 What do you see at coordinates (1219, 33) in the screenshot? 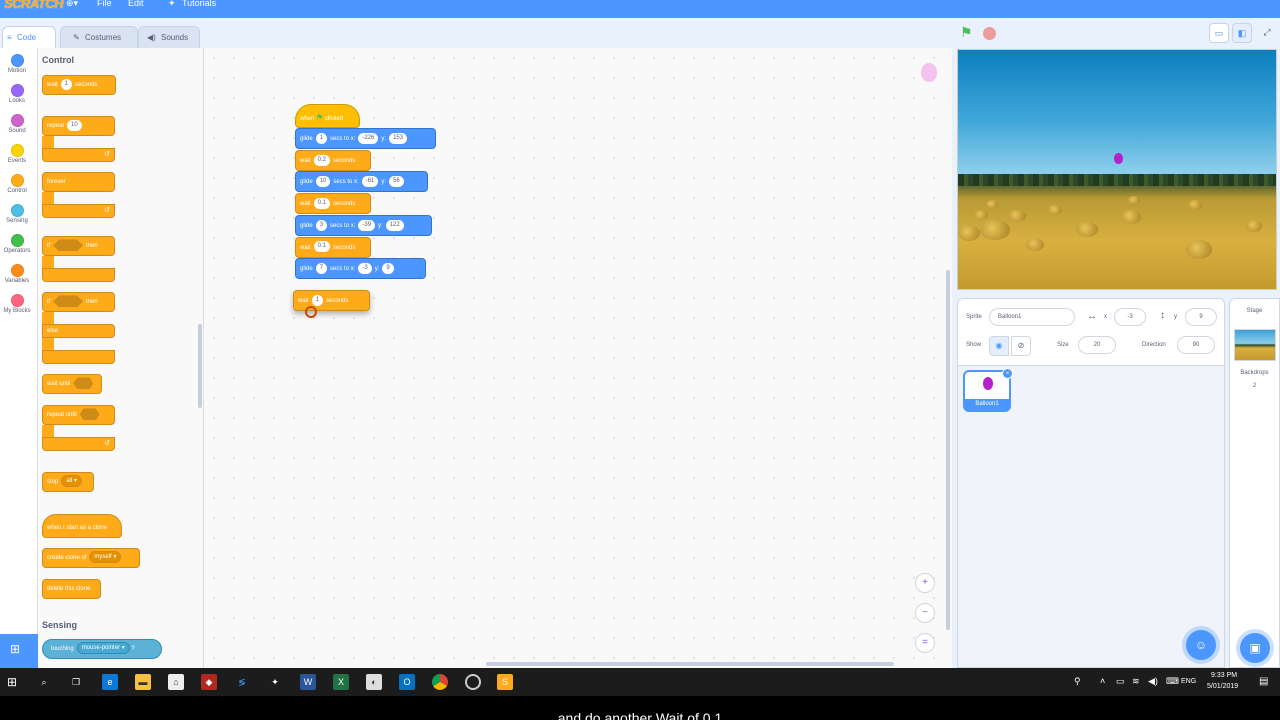
I see `small-stage-button: ▭` at bounding box center [1219, 33].